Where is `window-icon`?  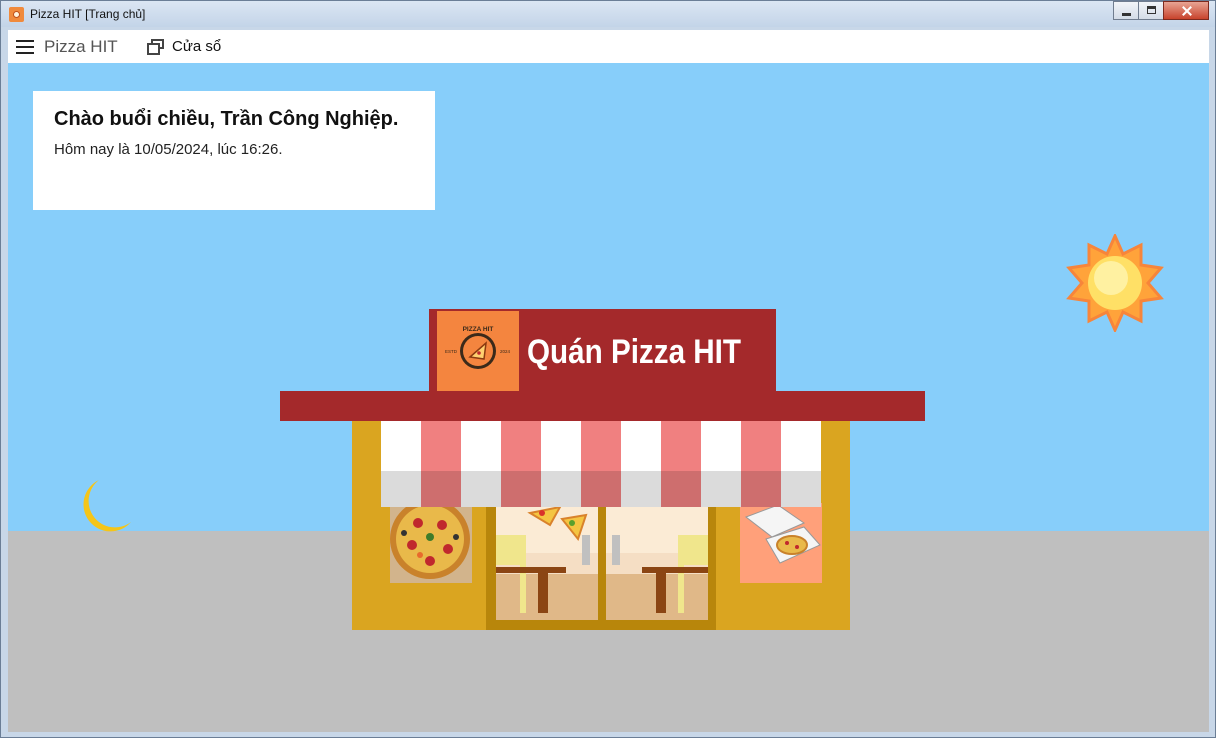 window-icon is located at coordinates (156, 46).